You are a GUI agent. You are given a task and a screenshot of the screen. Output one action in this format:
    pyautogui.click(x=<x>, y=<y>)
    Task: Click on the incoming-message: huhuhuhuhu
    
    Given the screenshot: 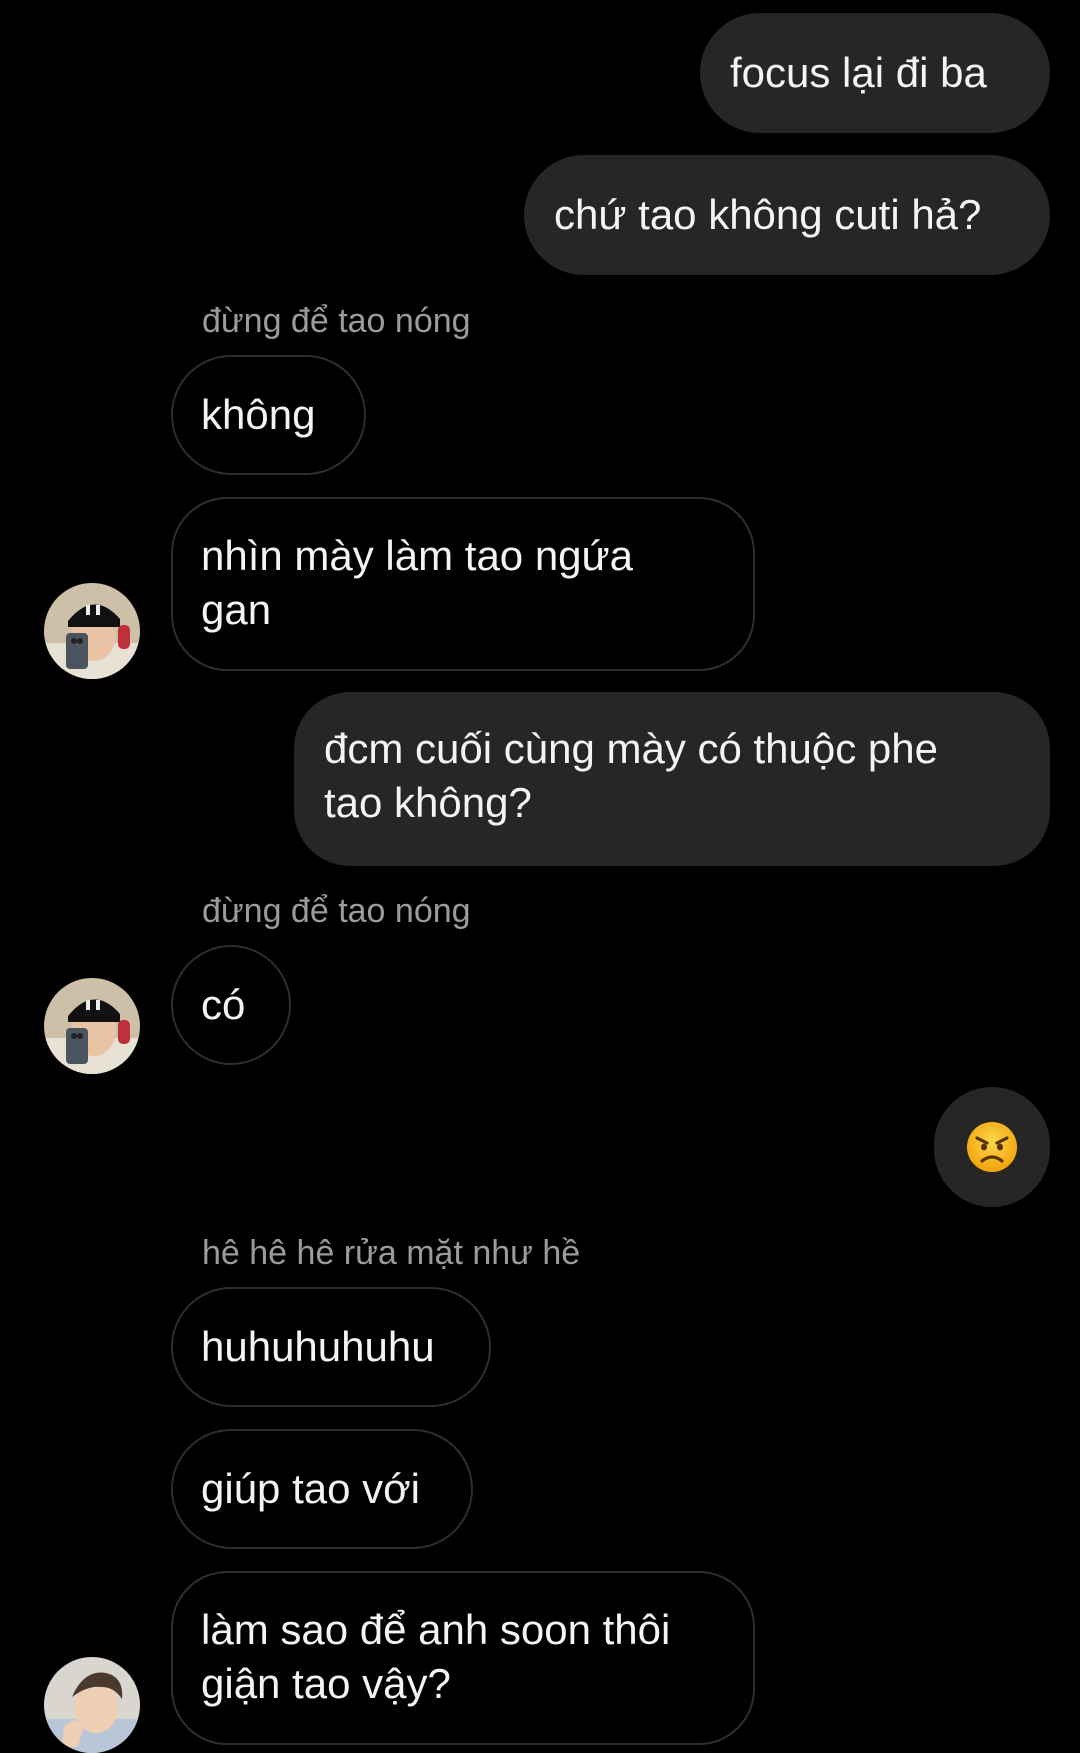 What is the action you would take?
    pyautogui.click(x=331, y=1347)
    